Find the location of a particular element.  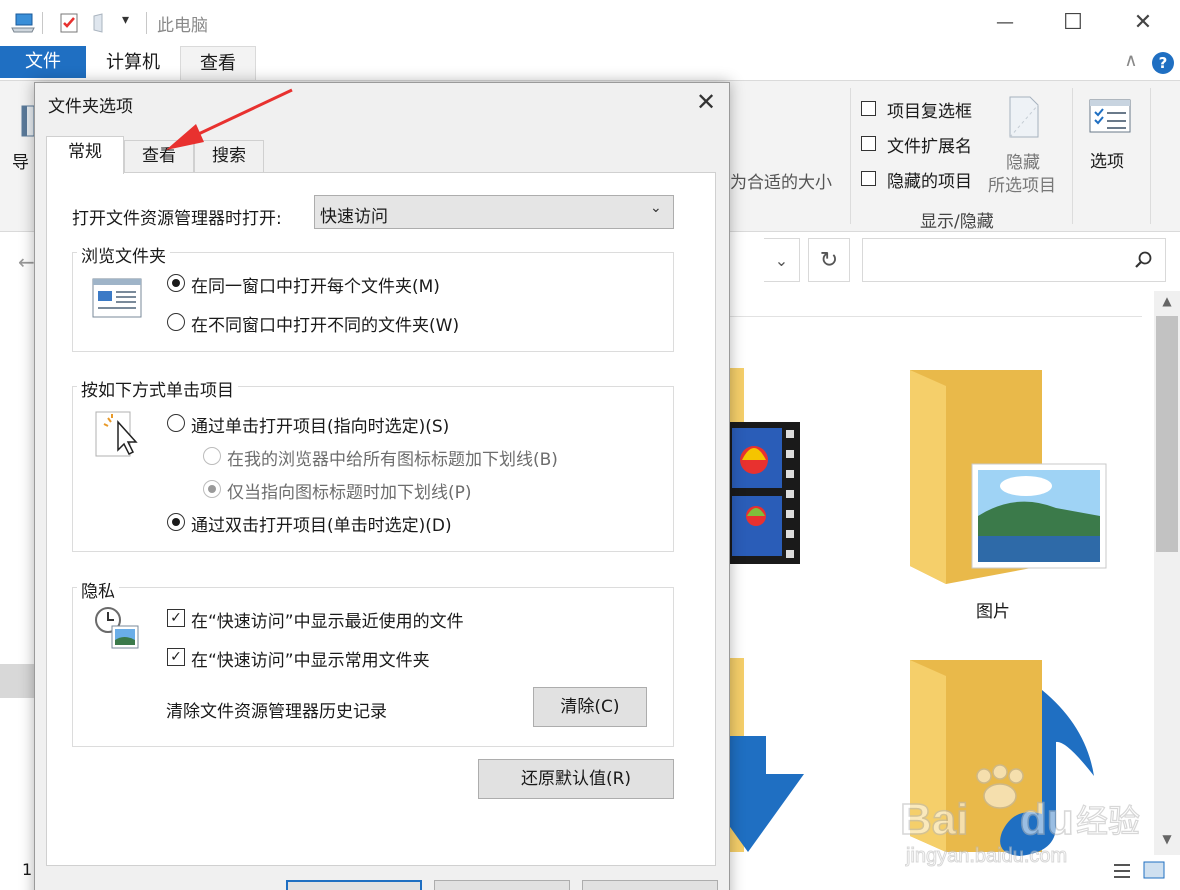

privacy-title: 隐私 is located at coordinates (98, 589).